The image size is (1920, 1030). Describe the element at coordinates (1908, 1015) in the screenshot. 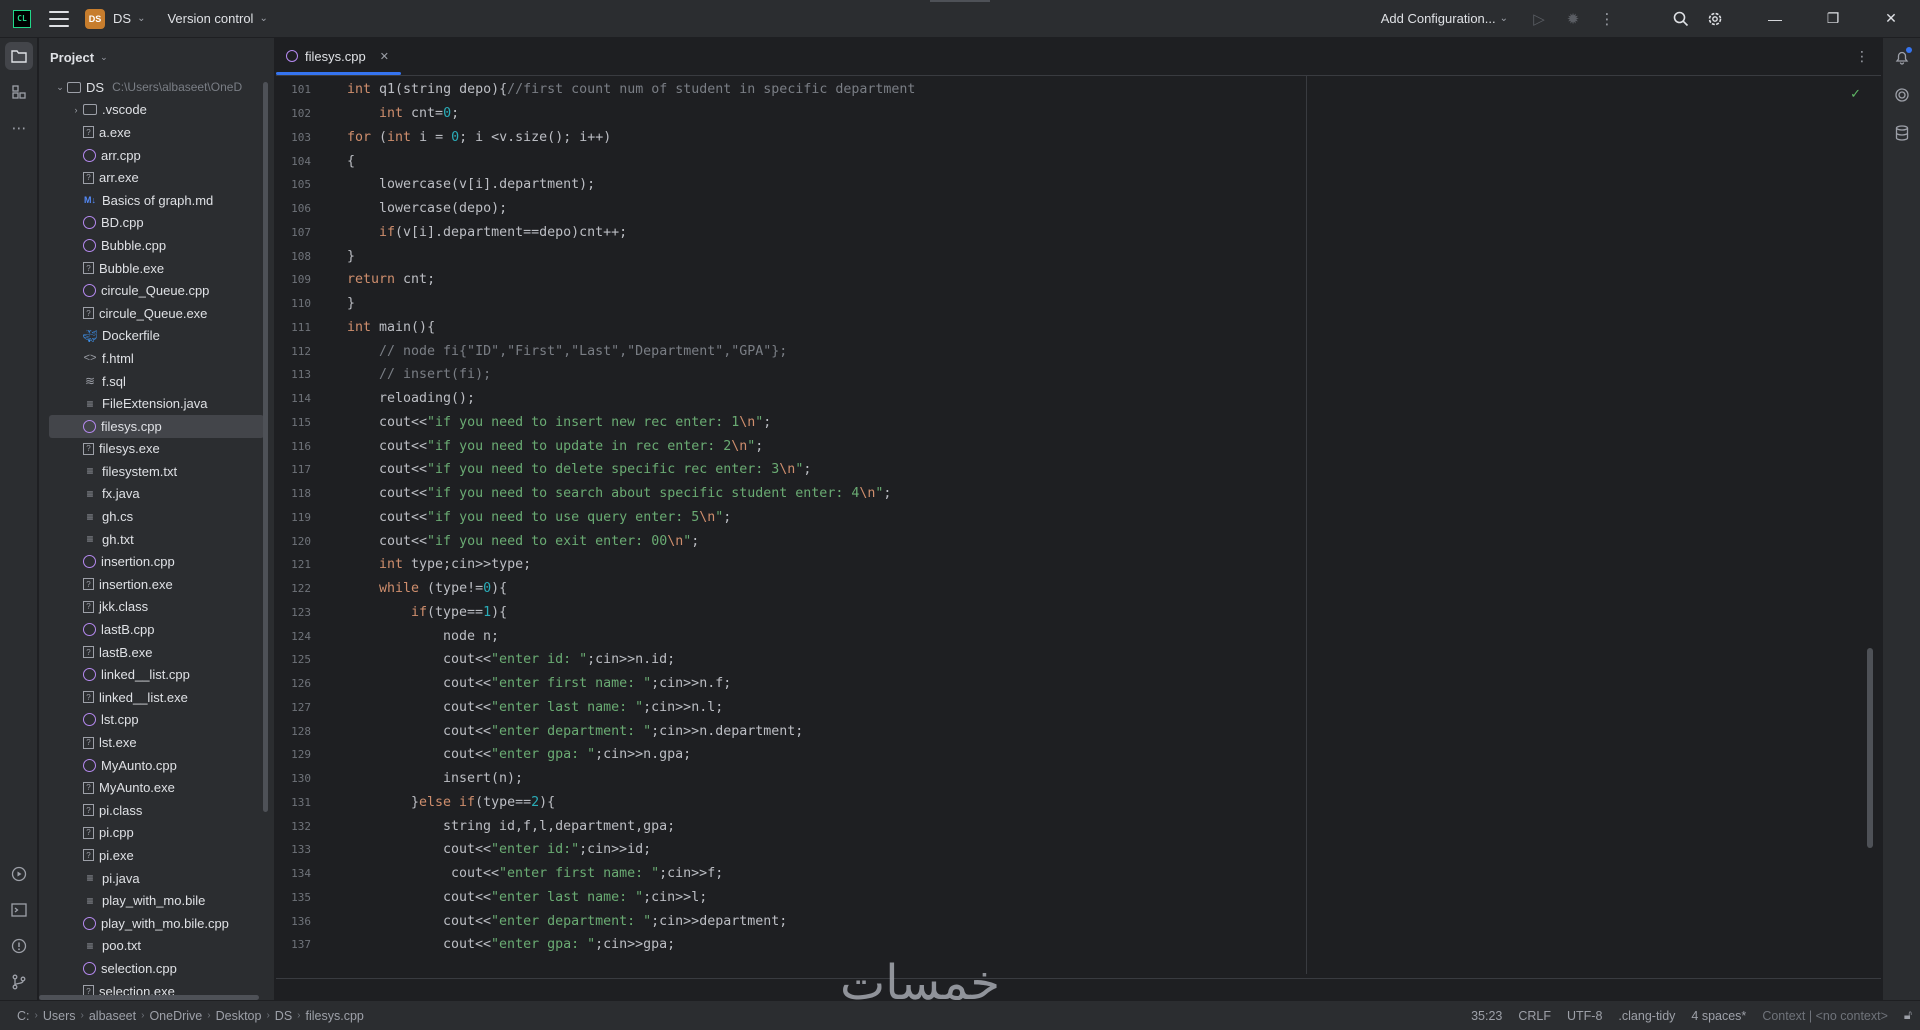

I see `lock-icon: 🔓︎` at that location.